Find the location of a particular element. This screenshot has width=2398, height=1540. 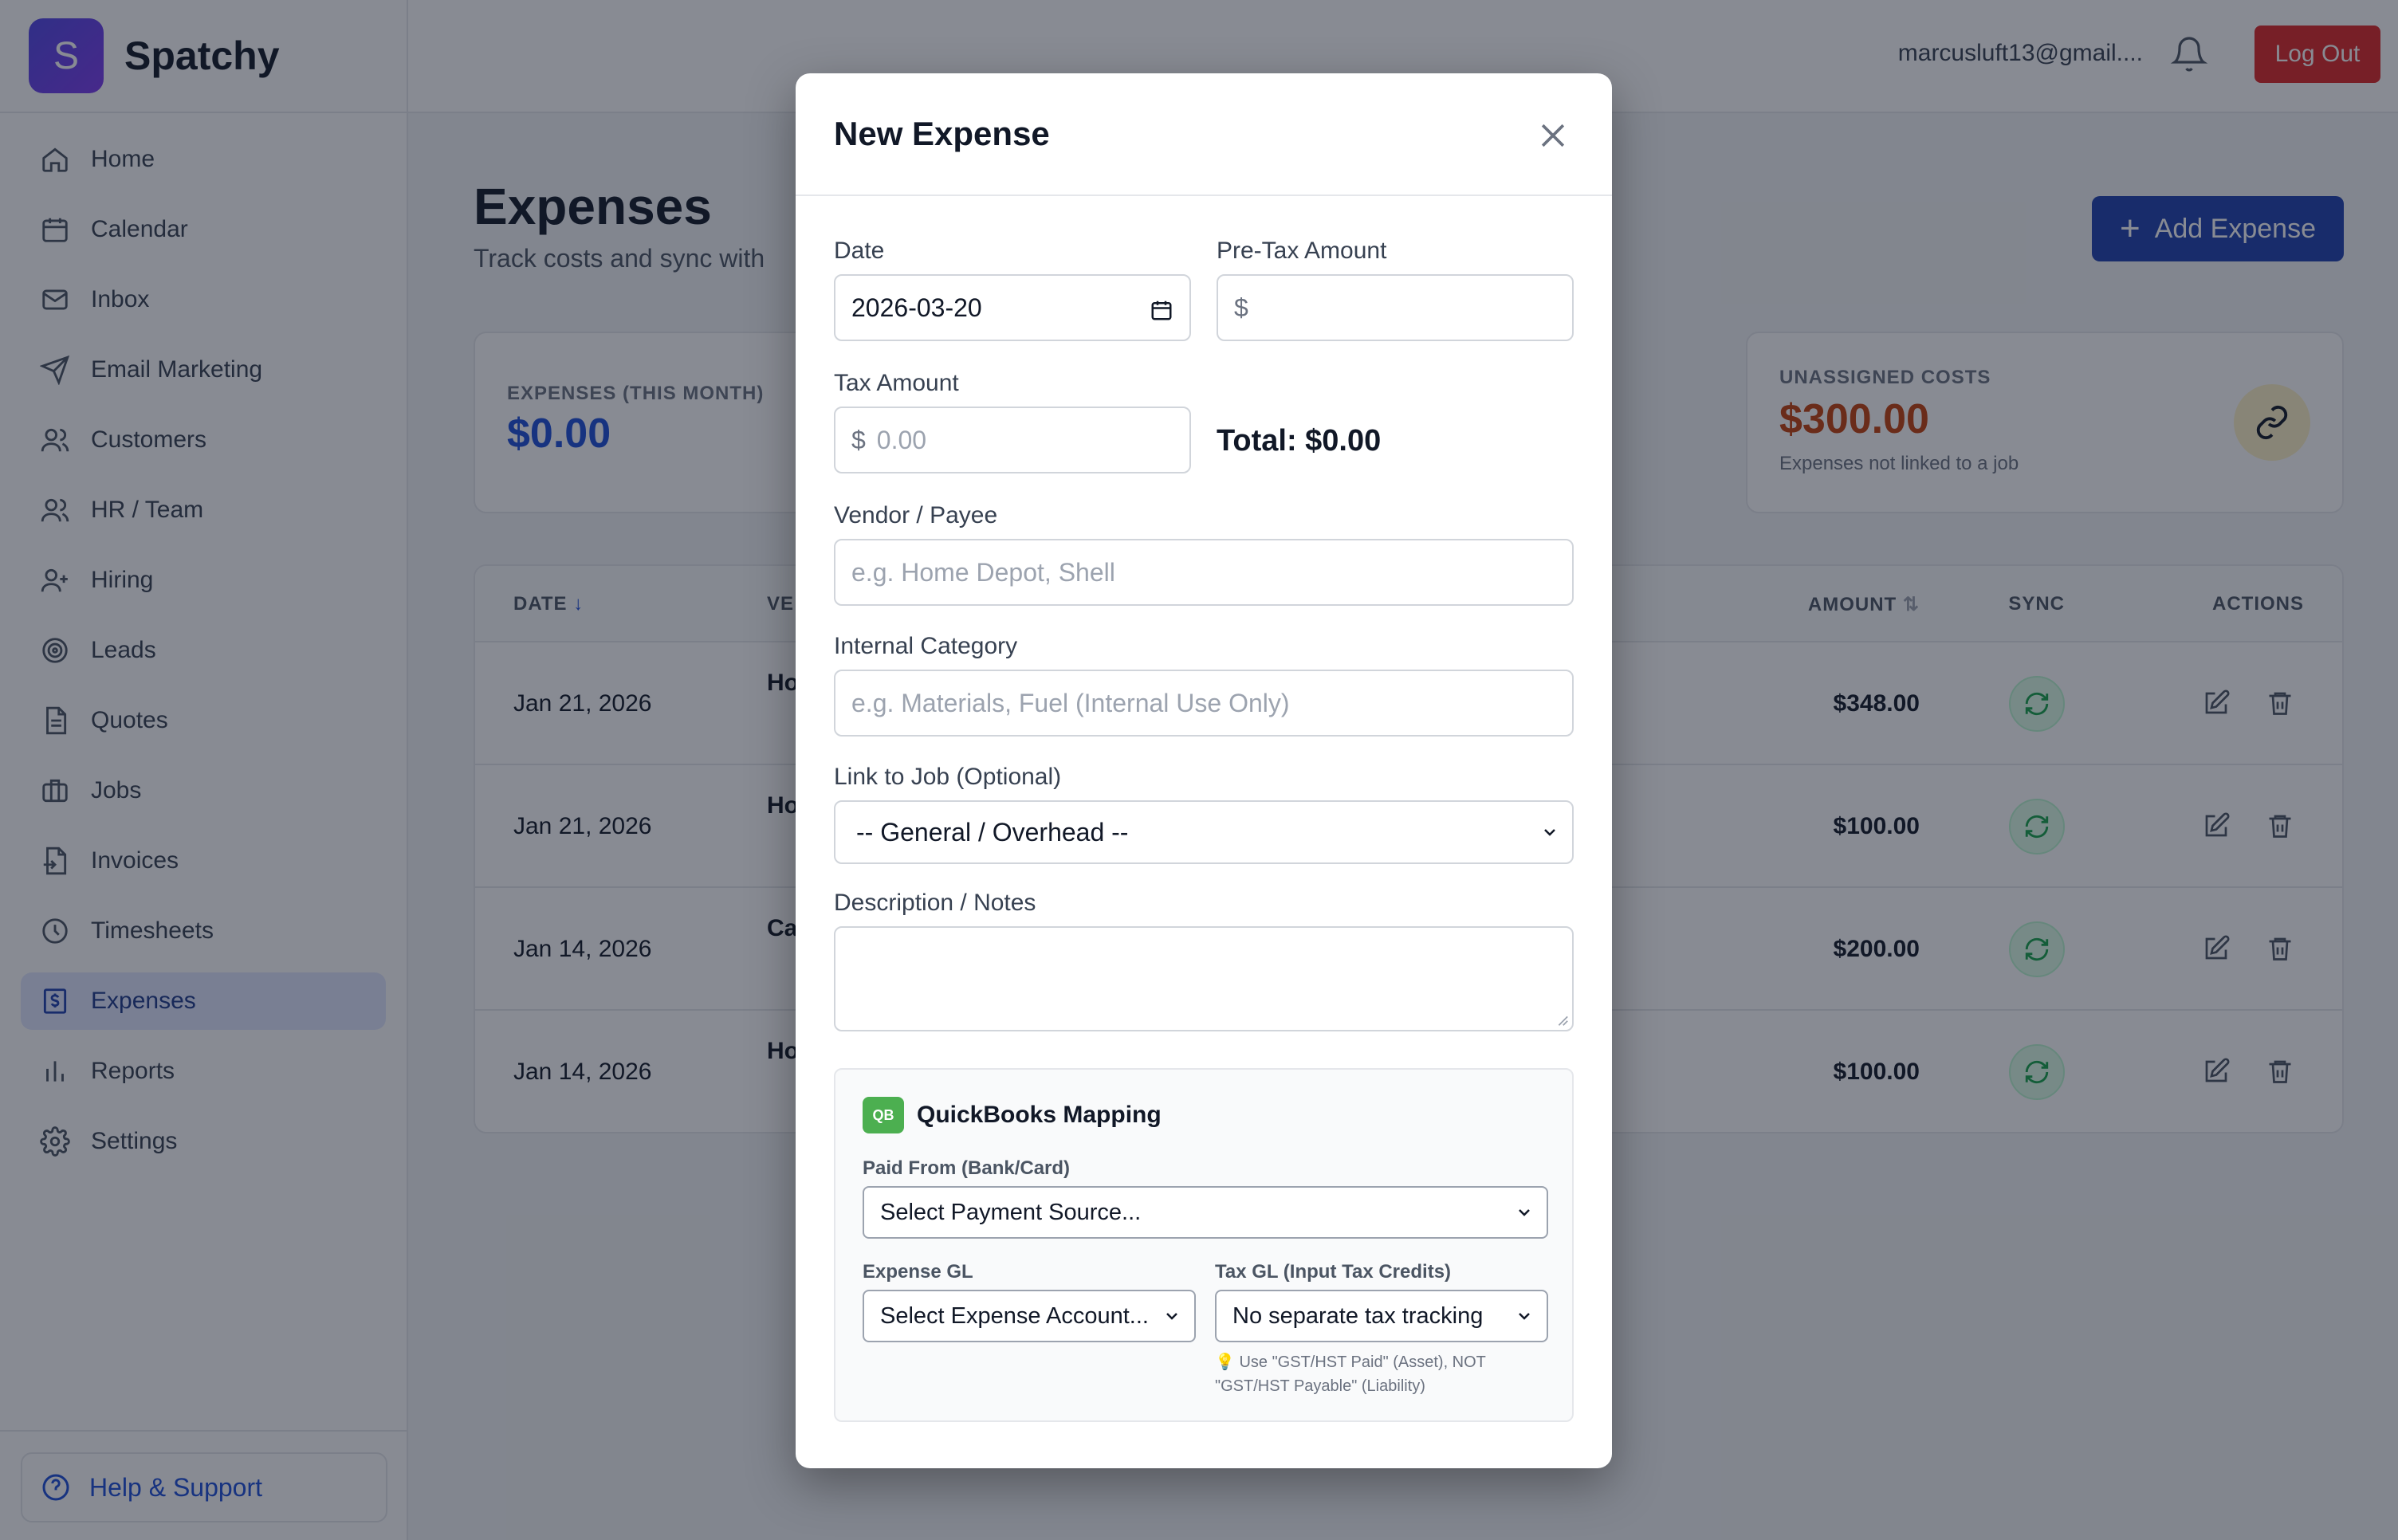

resize-handle-icon is located at coordinates (1562, 1019).